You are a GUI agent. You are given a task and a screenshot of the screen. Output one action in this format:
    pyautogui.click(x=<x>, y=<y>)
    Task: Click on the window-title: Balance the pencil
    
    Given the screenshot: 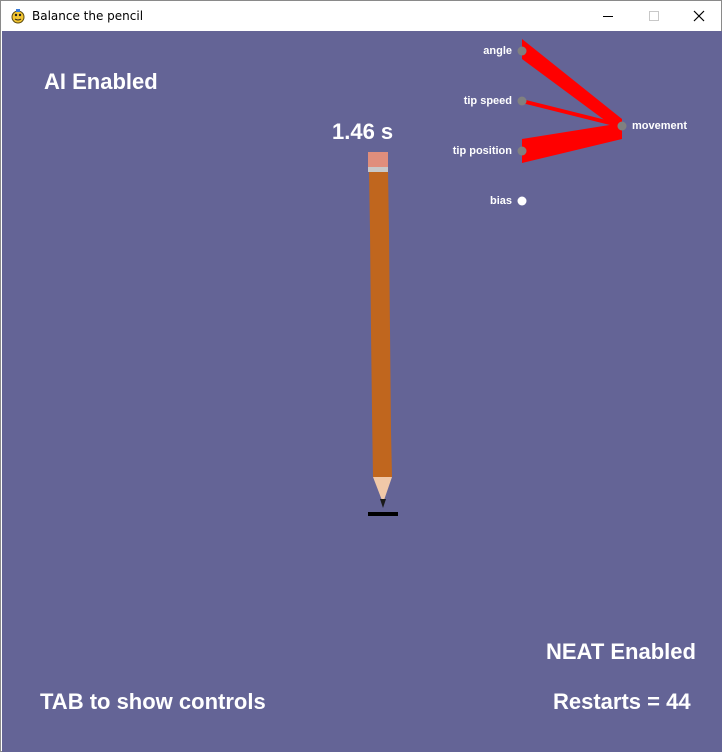 What is the action you would take?
    pyautogui.click(x=88, y=16)
    